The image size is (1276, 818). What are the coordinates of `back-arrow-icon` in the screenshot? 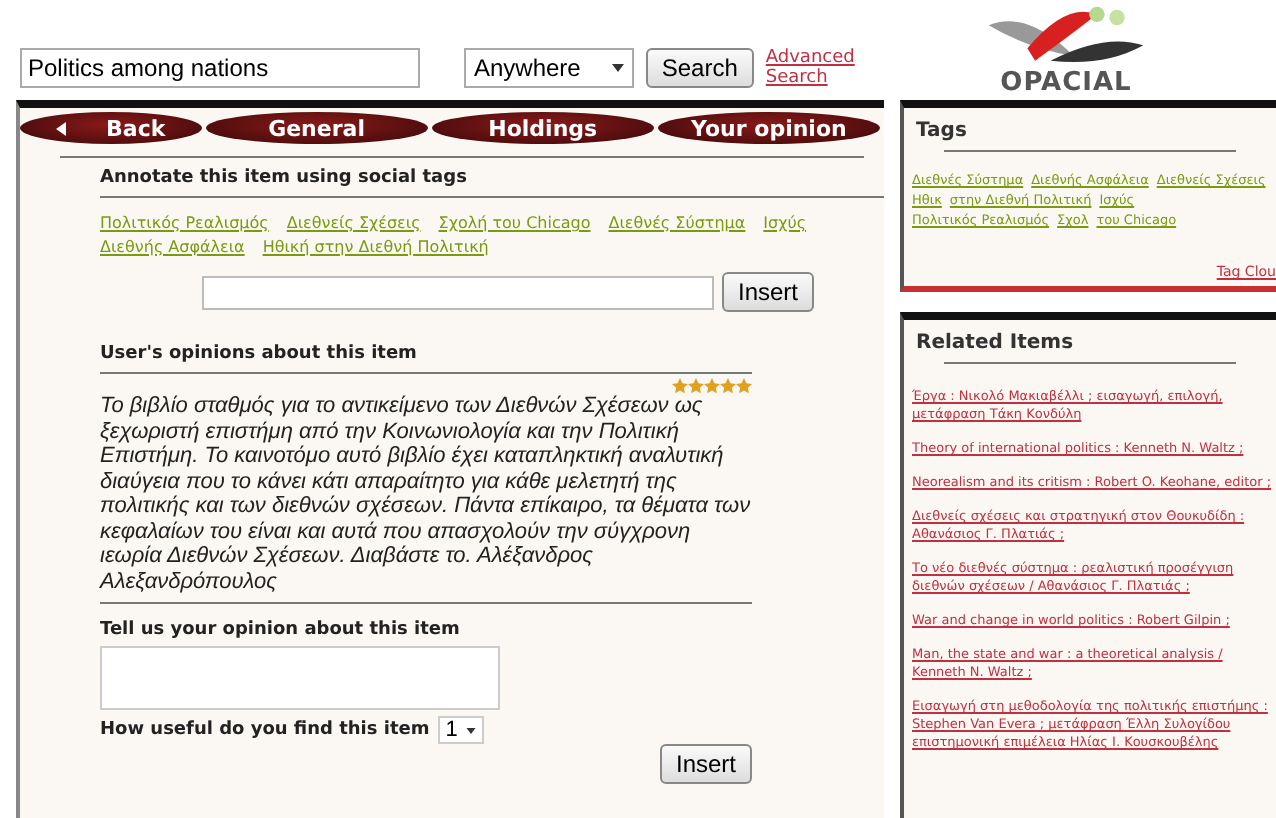 It's located at (61, 128).